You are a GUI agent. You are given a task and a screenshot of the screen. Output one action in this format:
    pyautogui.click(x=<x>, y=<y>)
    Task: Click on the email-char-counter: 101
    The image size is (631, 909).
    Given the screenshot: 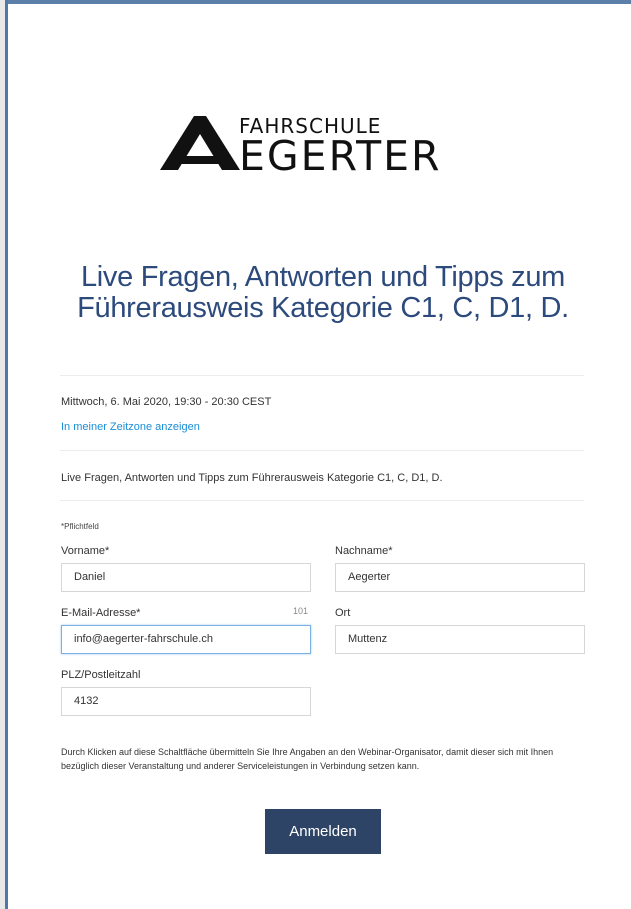 What is the action you would take?
    pyautogui.click(x=301, y=611)
    